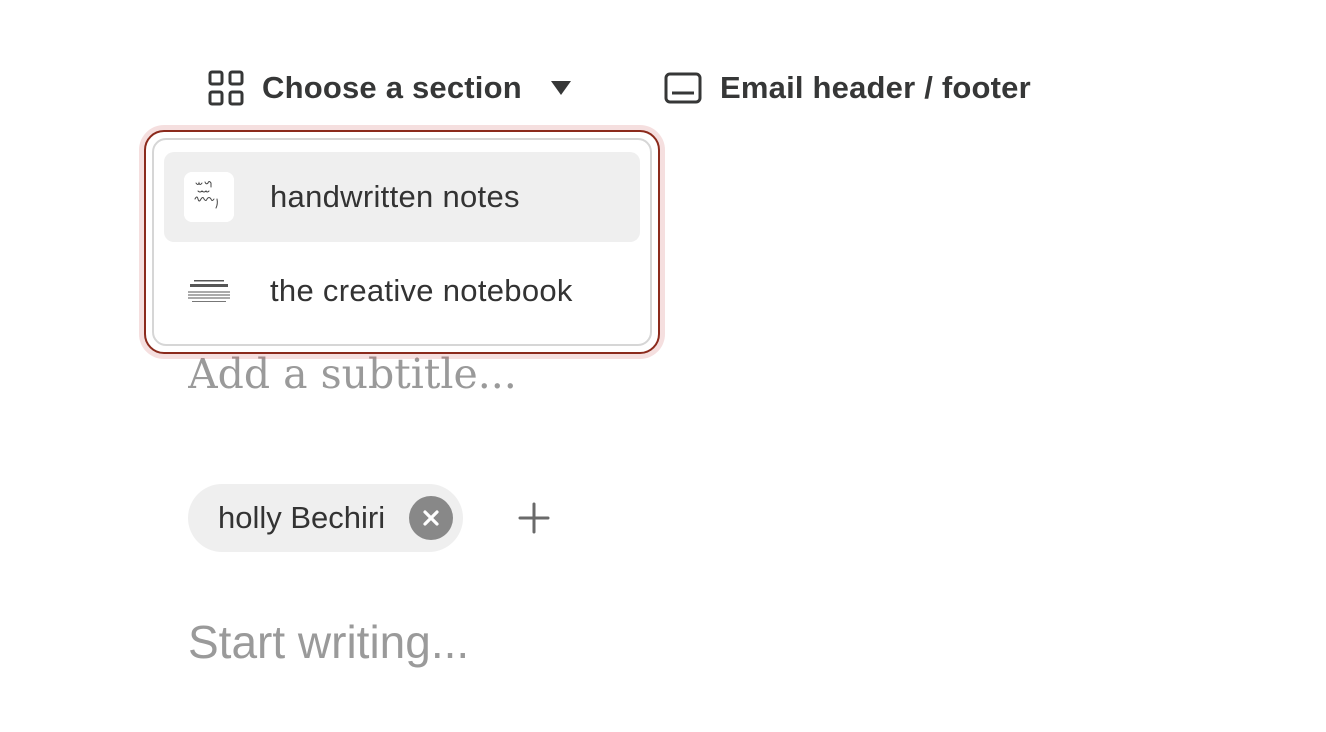 The height and width of the screenshot is (732, 1326). Describe the element at coordinates (875, 87) in the screenshot. I see `email-header-footer-label: Email header / footer` at that location.